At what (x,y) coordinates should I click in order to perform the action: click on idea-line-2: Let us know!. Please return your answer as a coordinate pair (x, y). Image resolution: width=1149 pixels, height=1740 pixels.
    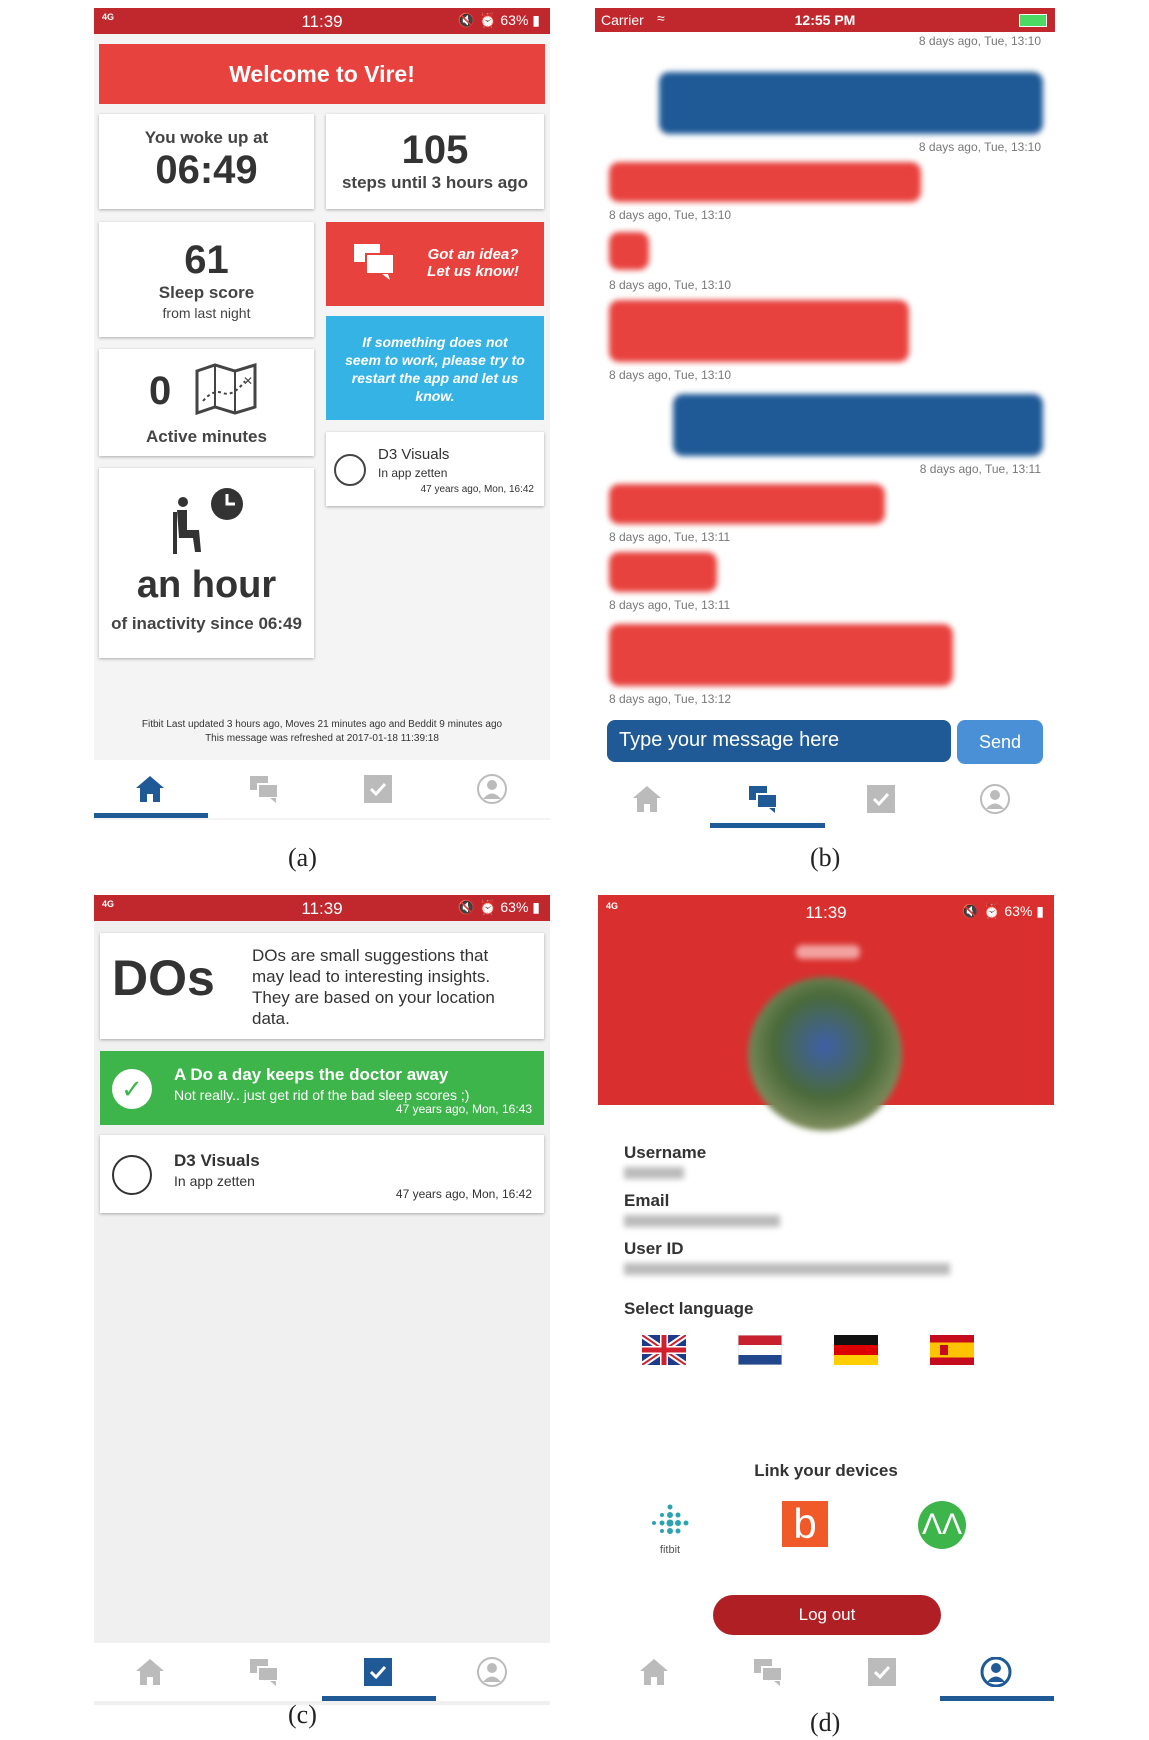
    Looking at the image, I should click on (473, 271).